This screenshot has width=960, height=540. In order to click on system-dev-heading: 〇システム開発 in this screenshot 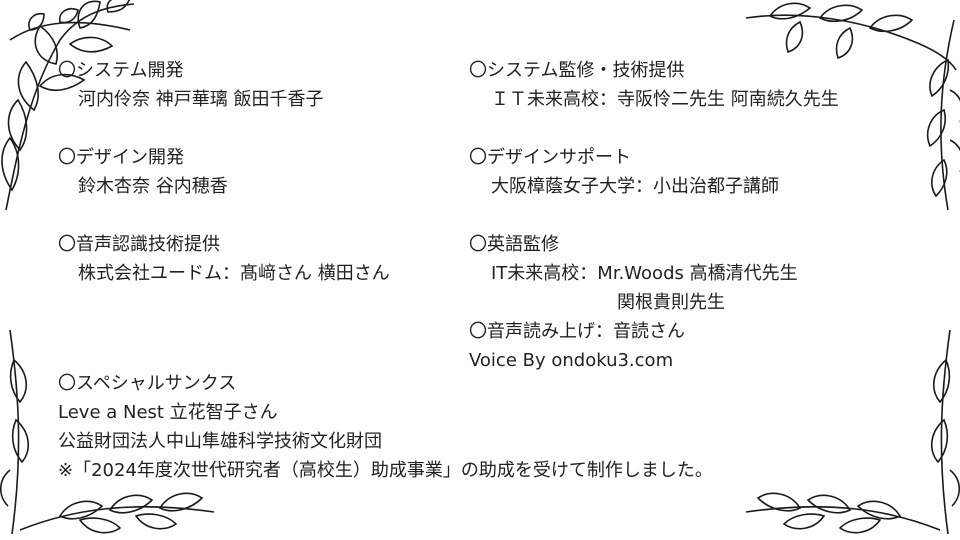, I will do `click(121, 70)`.